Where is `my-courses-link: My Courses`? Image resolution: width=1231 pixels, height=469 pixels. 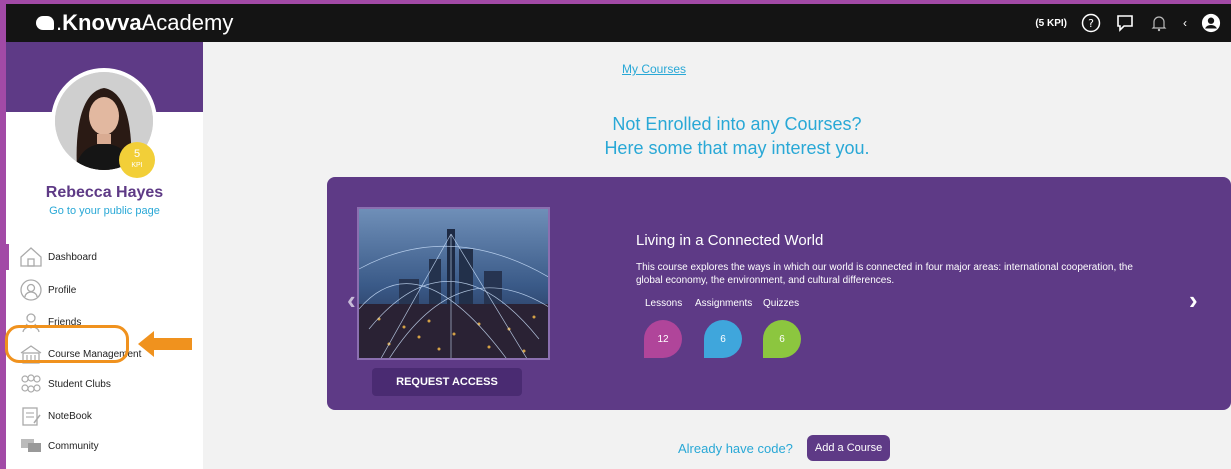
my-courses-link: My Courses is located at coordinates (654, 69).